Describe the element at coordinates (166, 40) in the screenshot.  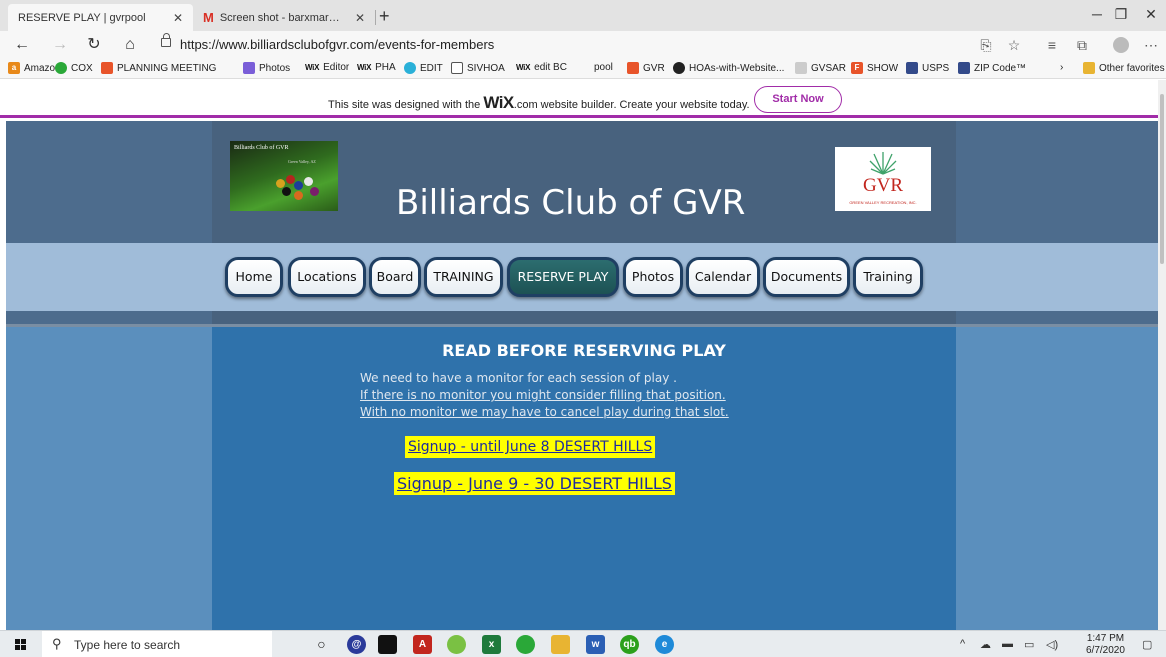
I see `lock-icon` at that location.